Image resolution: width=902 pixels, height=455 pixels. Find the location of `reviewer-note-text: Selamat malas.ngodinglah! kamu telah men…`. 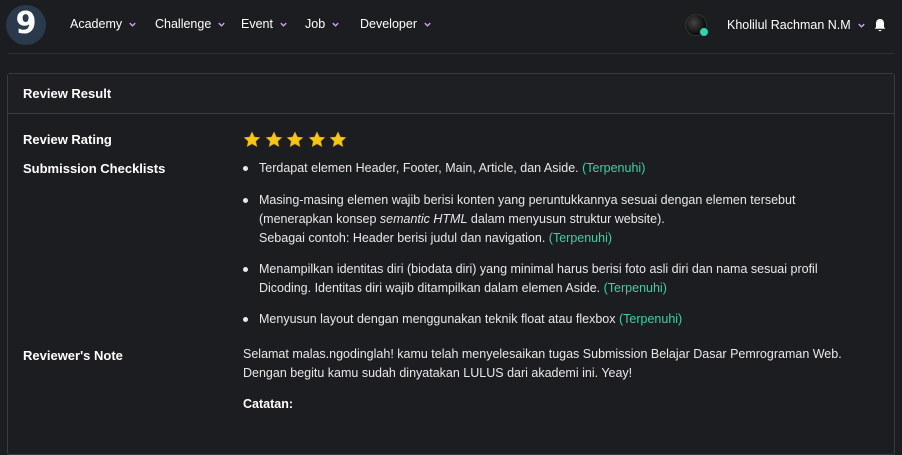

reviewer-note-text: Selamat malas.ngodinglah! kamu telah men… is located at coordinates (542, 363).